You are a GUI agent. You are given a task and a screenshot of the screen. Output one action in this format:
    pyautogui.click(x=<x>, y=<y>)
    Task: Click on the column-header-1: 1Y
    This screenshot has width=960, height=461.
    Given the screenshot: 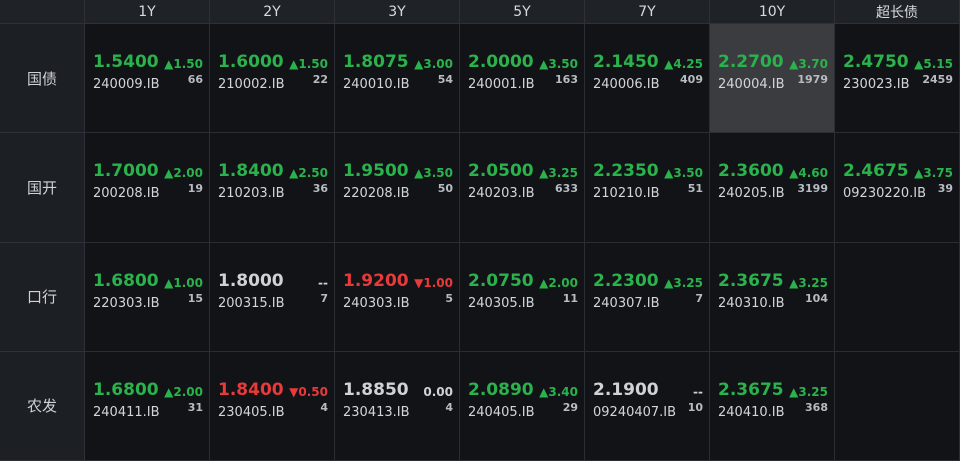 What is the action you would take?
    pyautogui.click(x=147, y=12)
    